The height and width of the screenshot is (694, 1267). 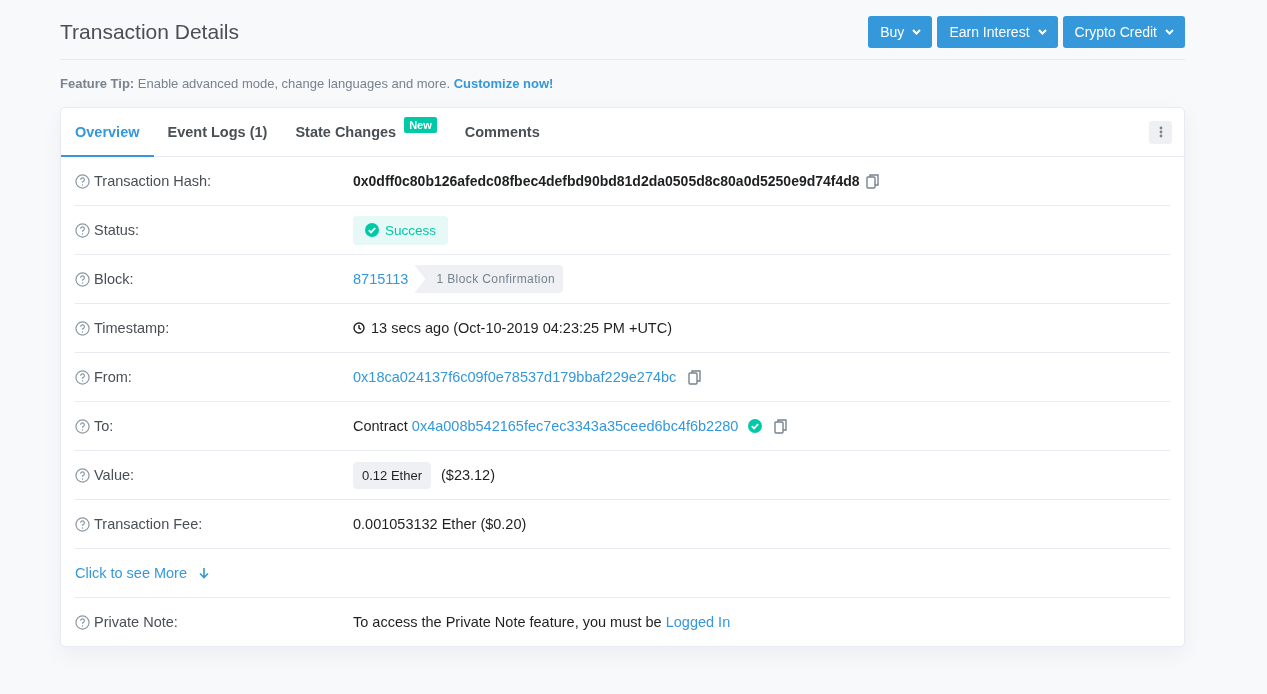 What do you see at coordinates (468, 475) in the screenshot?
I see `usd-value: ($23.12)` at bounding box center [468, 475].